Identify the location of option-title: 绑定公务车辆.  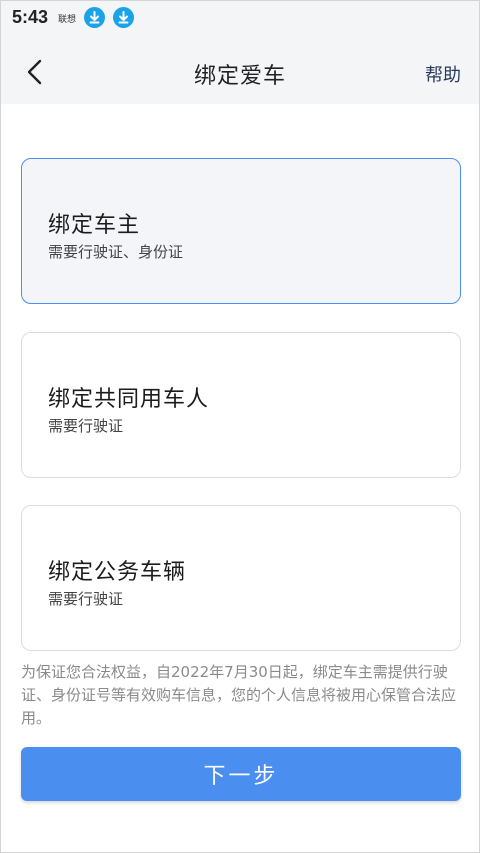
(117, 572).